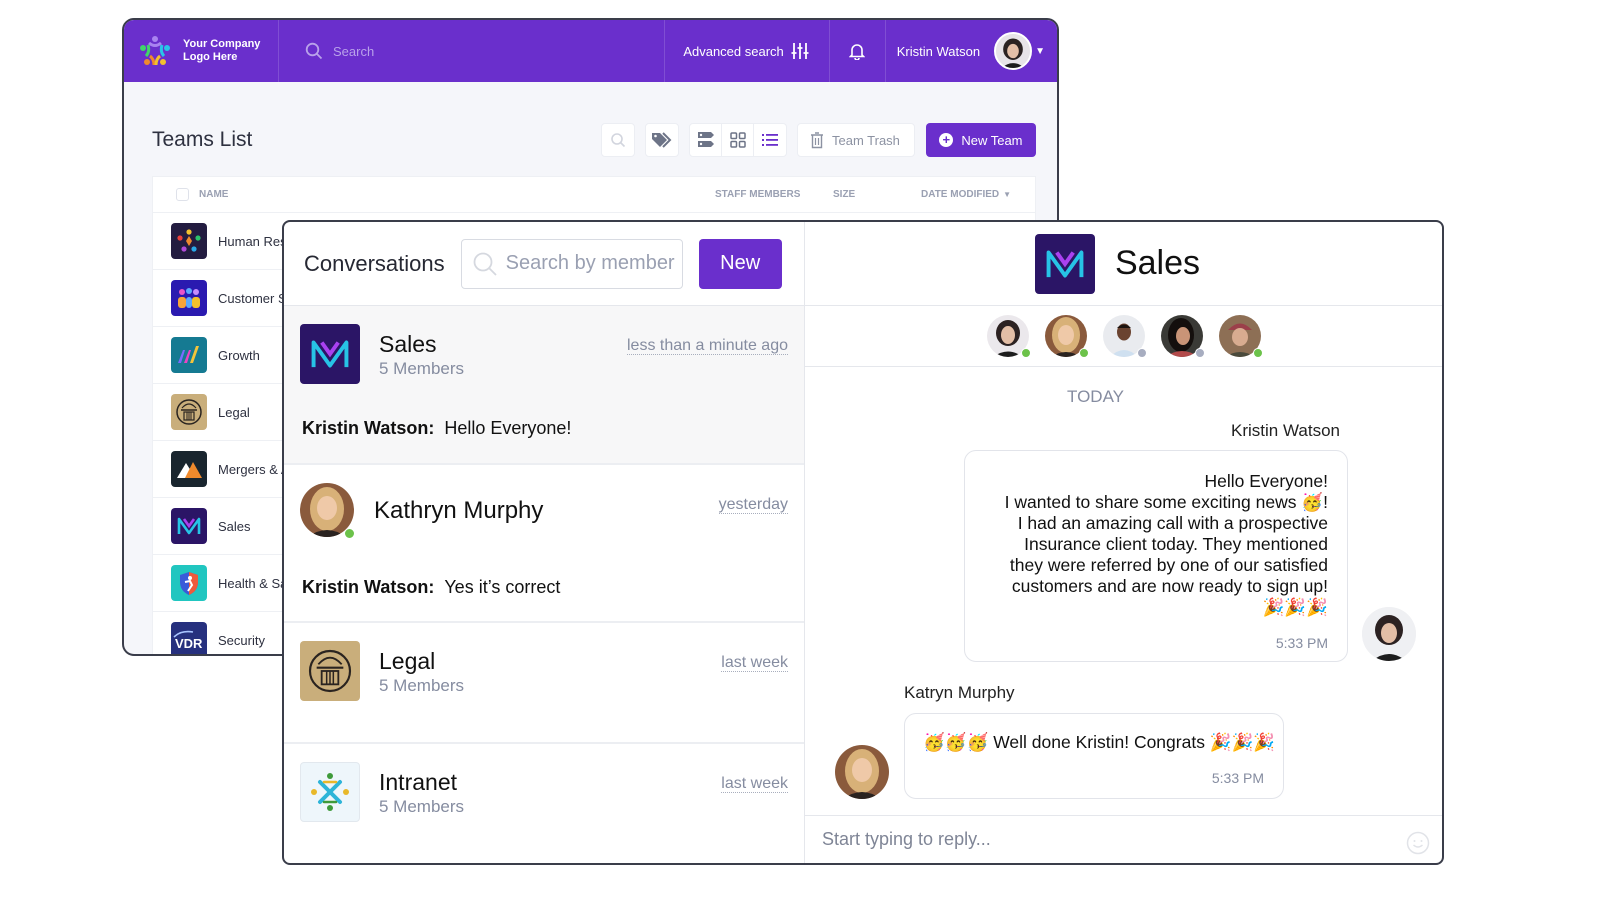 This screenshot has width=1600, height=900. Describe the element at coordinates (1007, 194) in the screenshot. I see `sort-desc-icon: ▼` at that location.